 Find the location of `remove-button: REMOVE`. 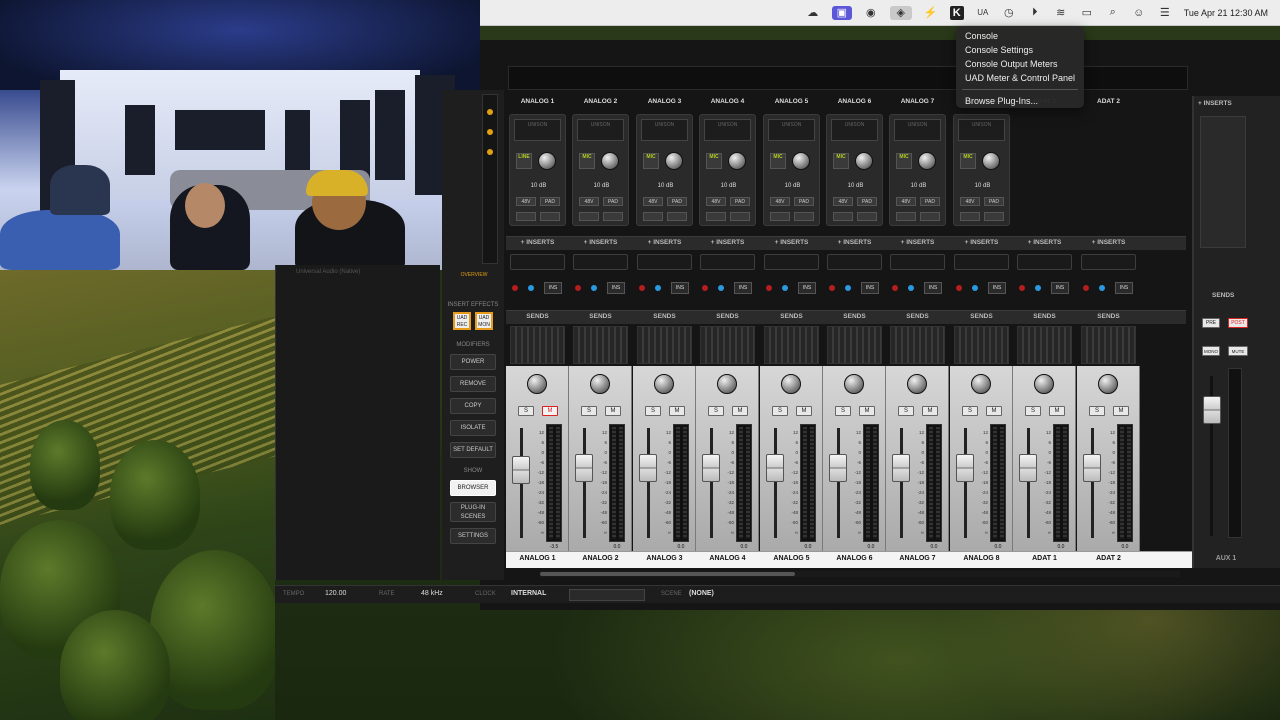

remove-button: REMOVE is located at coordinates (473, 384).